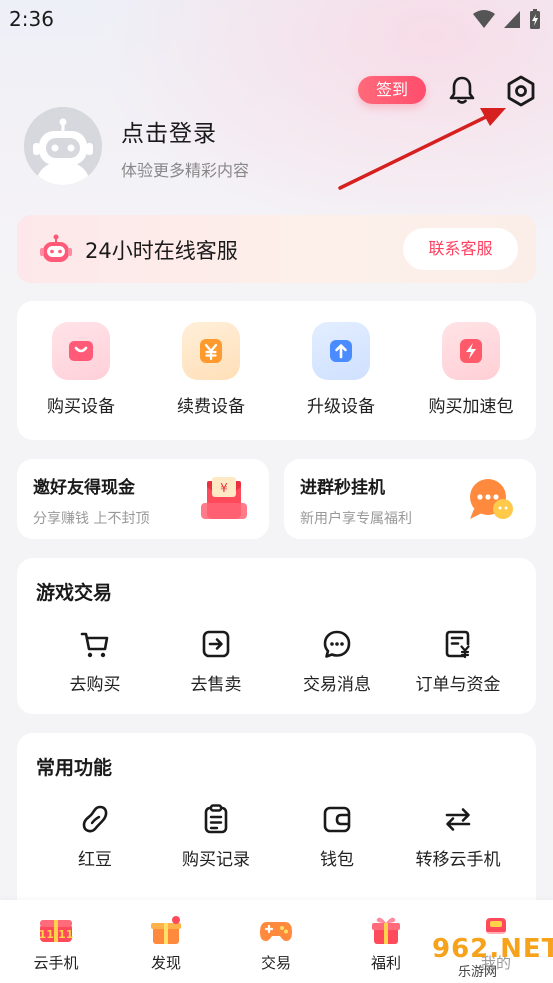 The height and width of the screenshot is (983, 553). What do you see at coordinates (169, 131) in the screenshot?
I see `login-title: 点击登录` at bounding box center [169, 131].